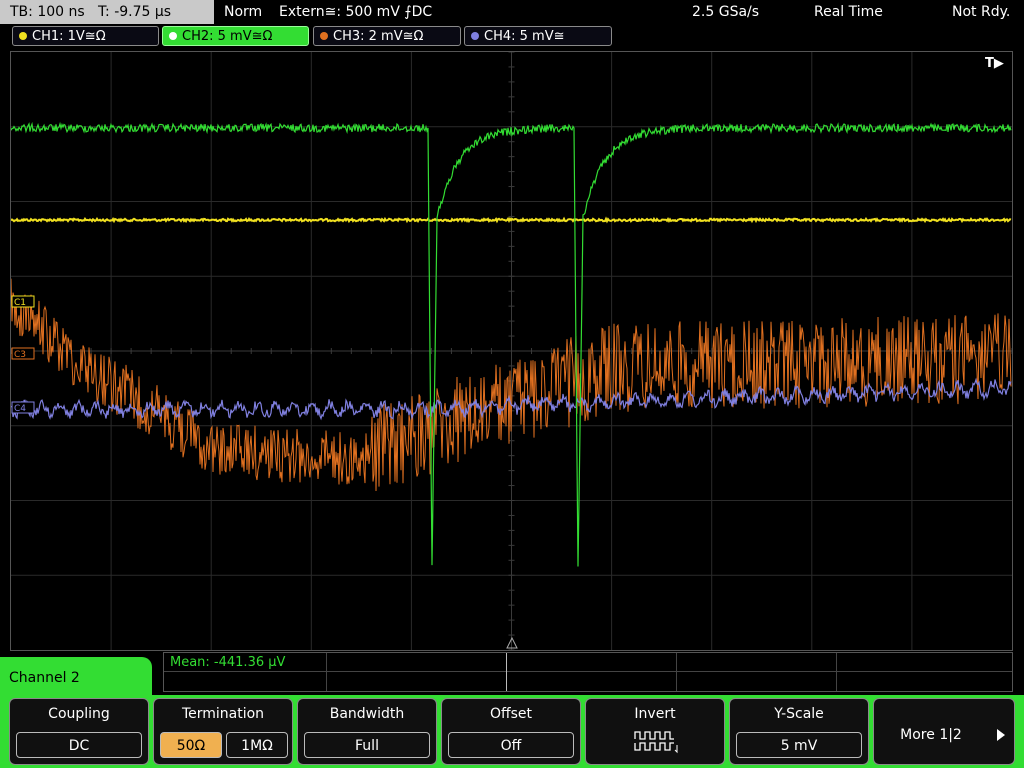  What do you see at coordinates (378, 36) in the screenshot?
I see `tab-ch3-label: CH3: 2 mV≅Ω` at bounding box center [378, 36].